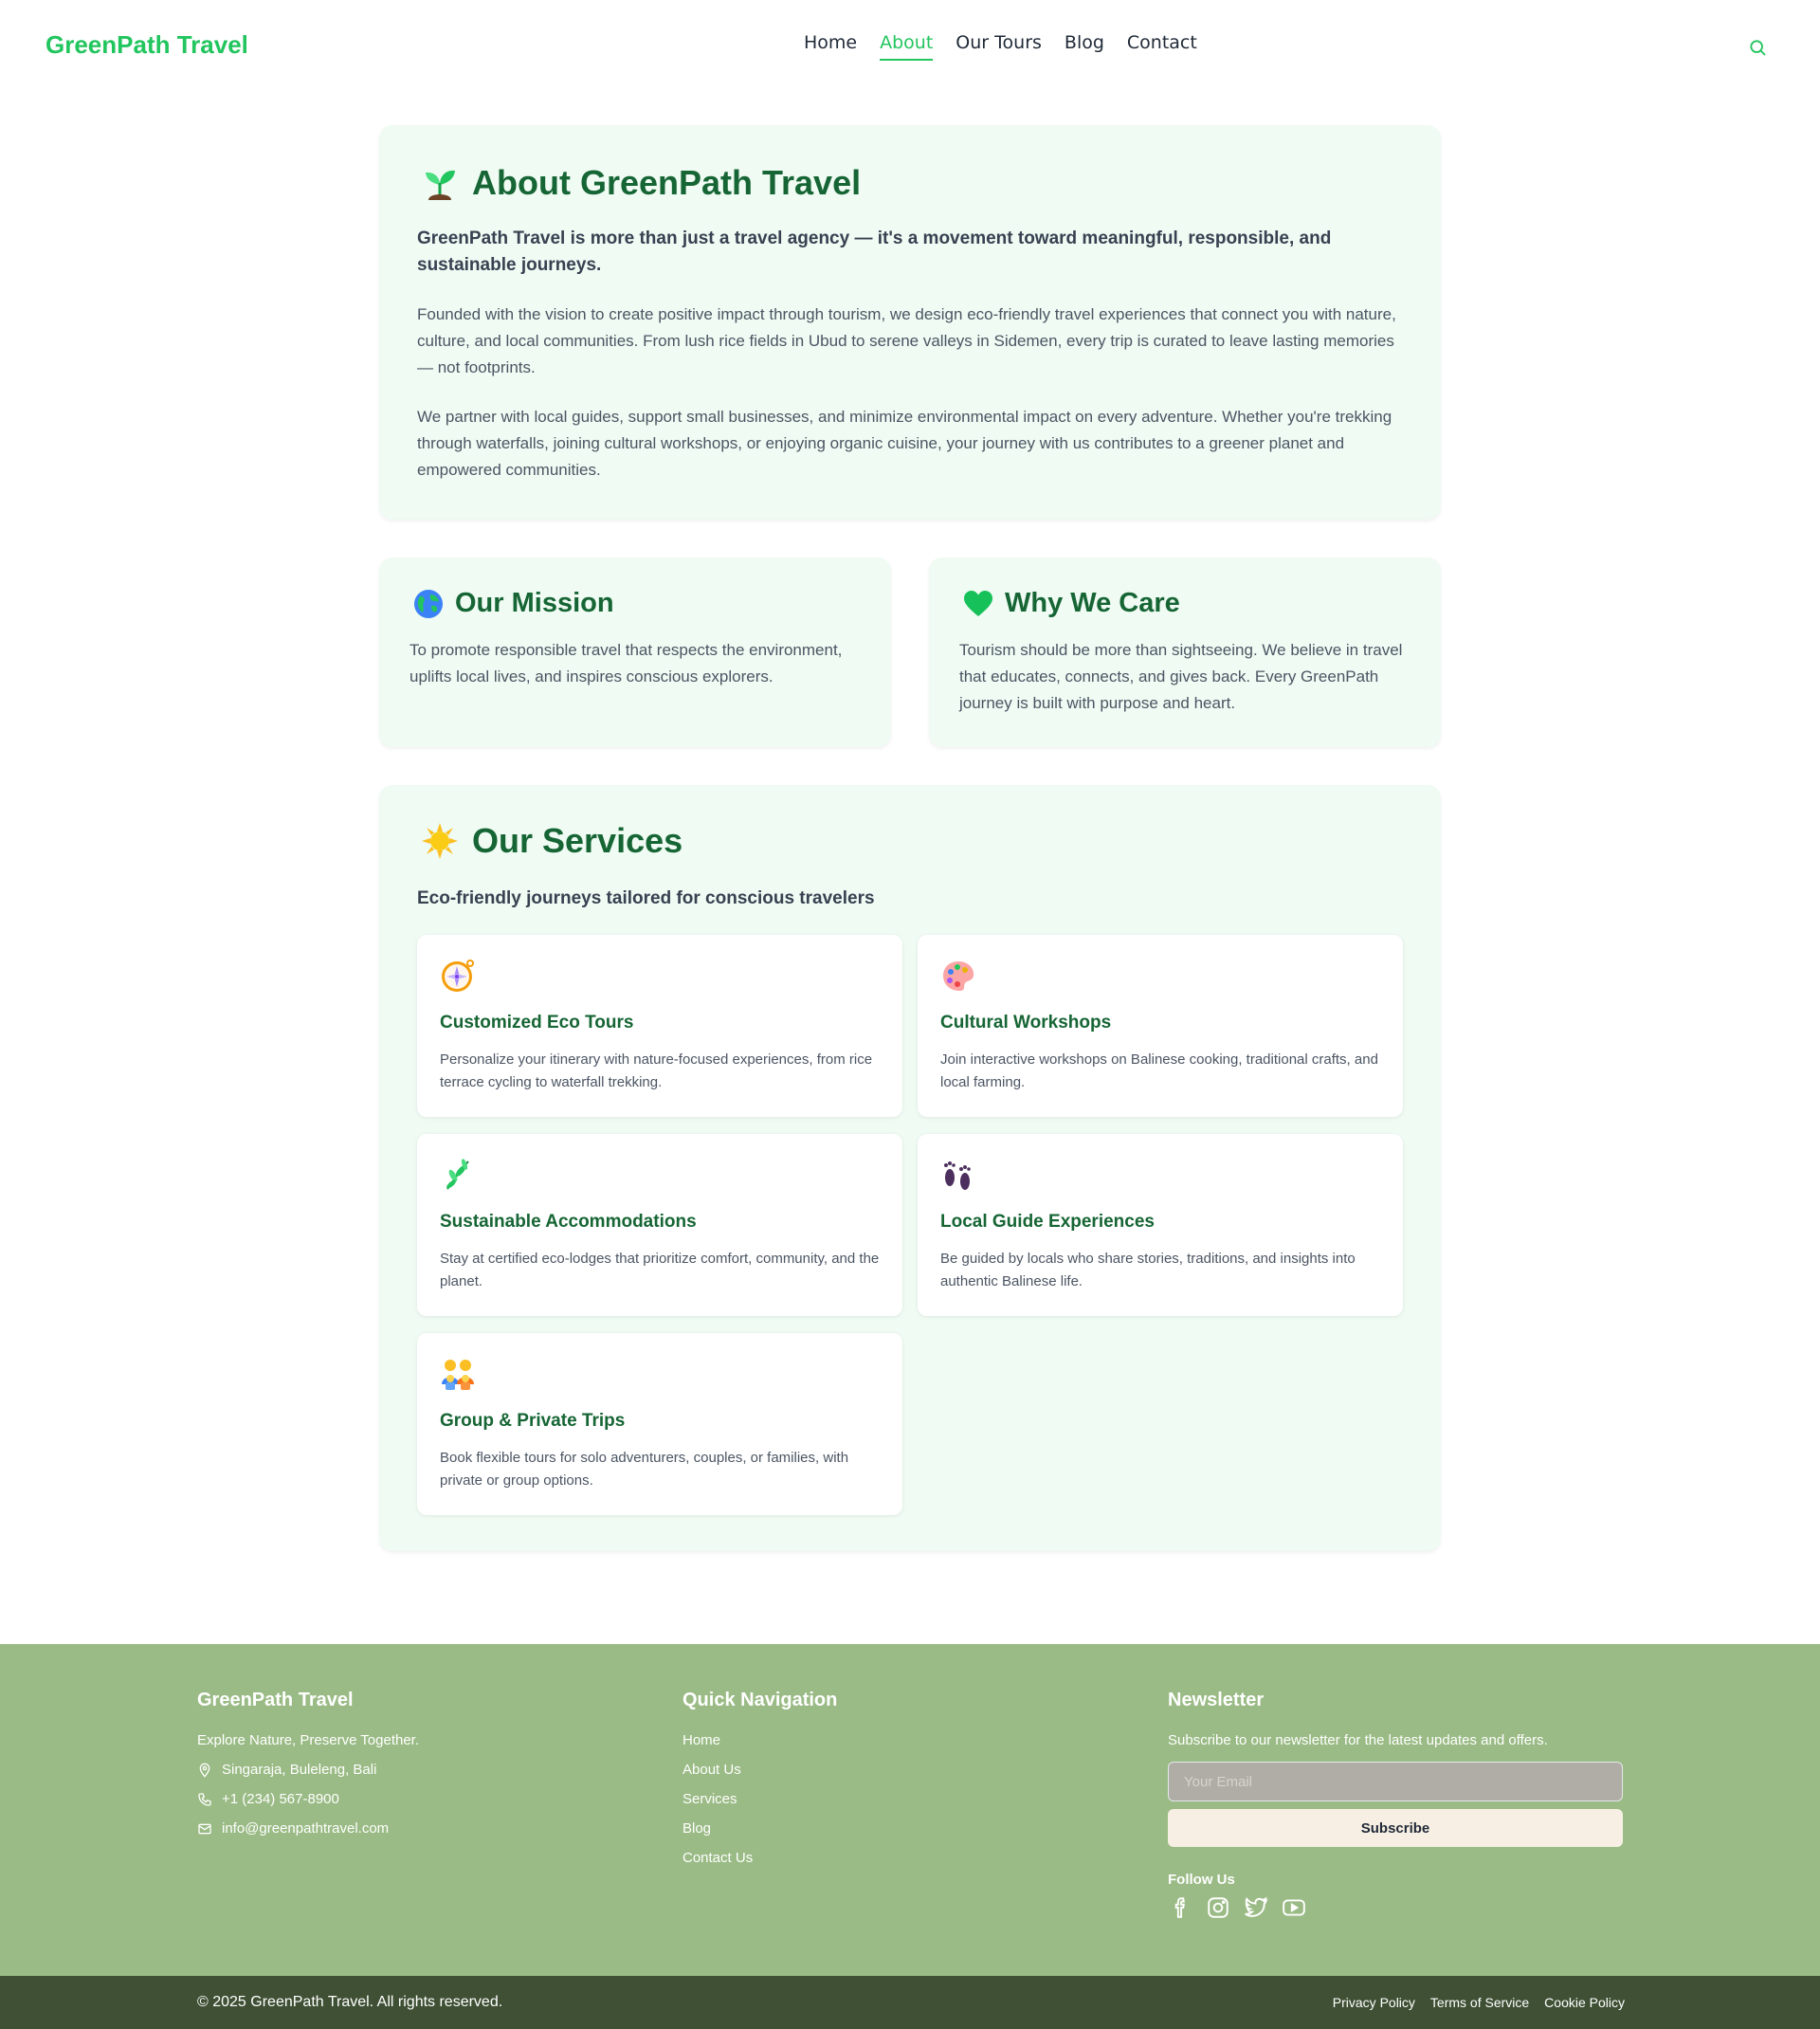  What do you see at coordinates (759, 1770) in the screenshot?
I see `footer-link-about: About Us` at bounding box center [759, 1770].